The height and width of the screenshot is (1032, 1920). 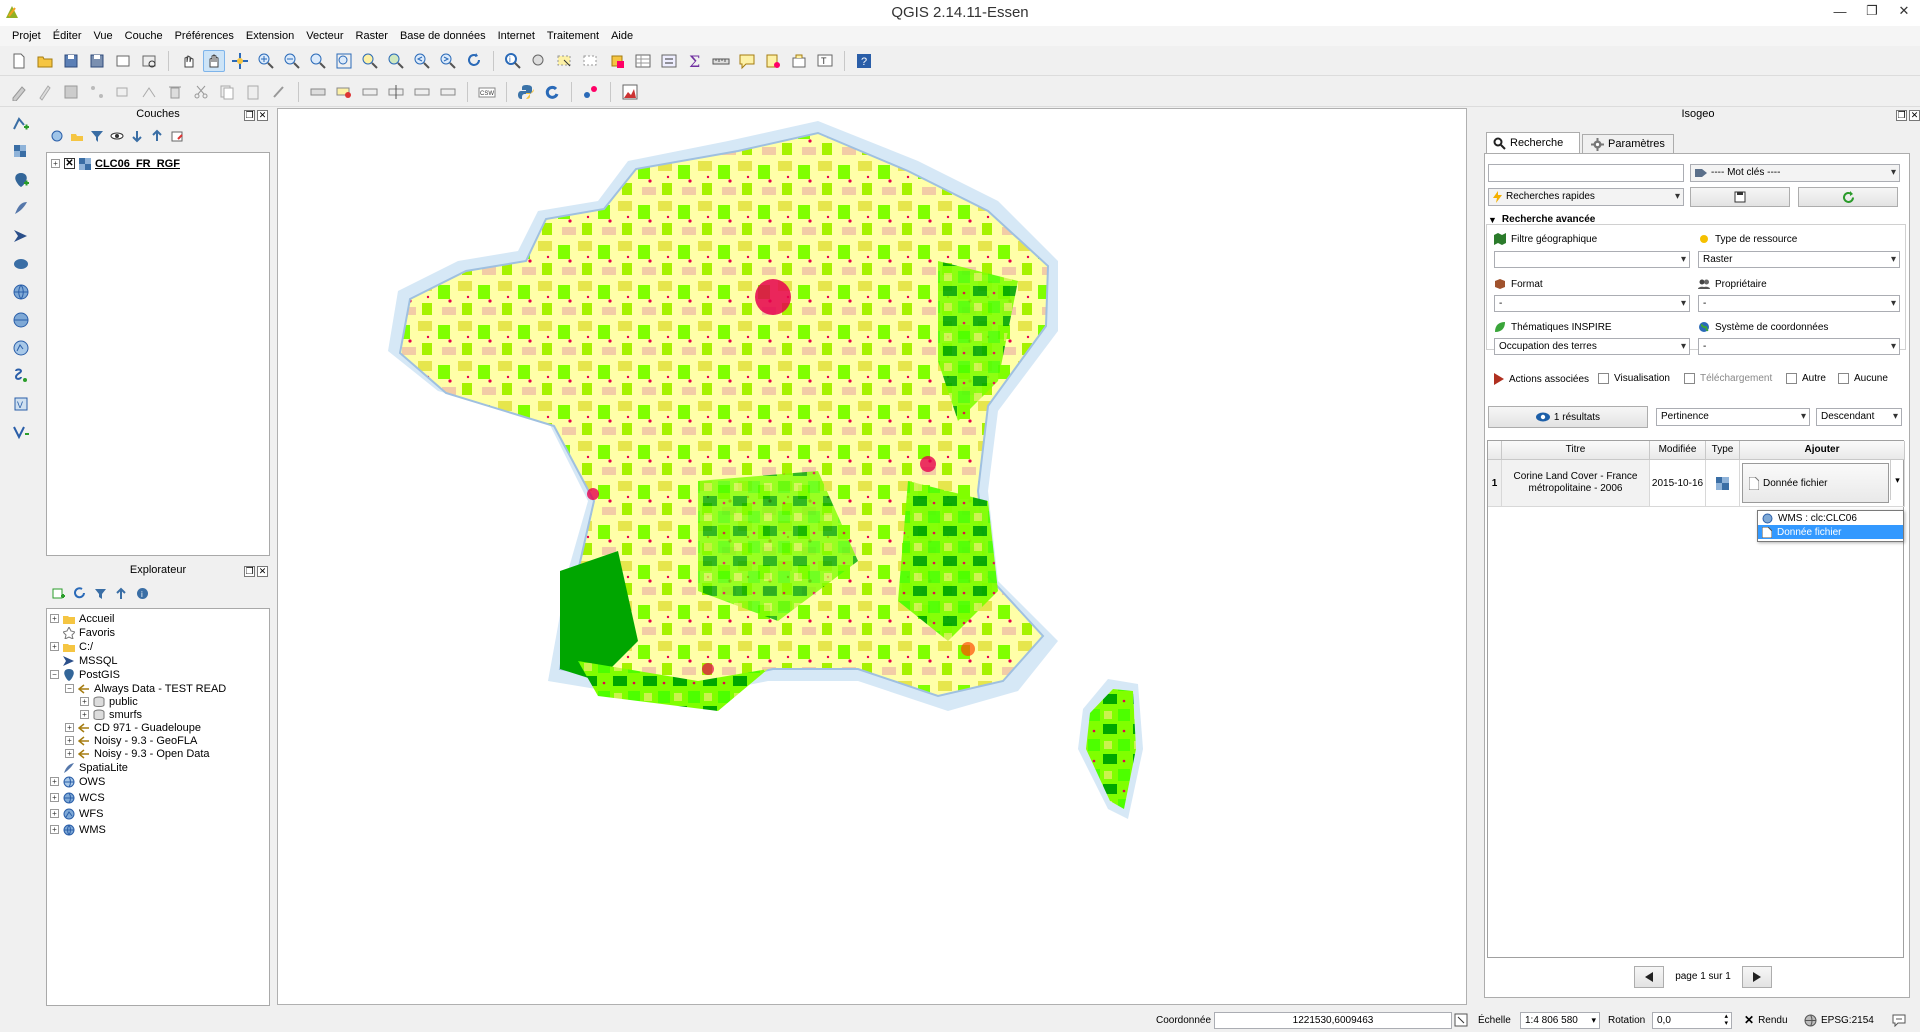 What do you see at coordinates (97, 61) in the screenshot?
I see `save-as-icon` at bounding box center [97, 61].